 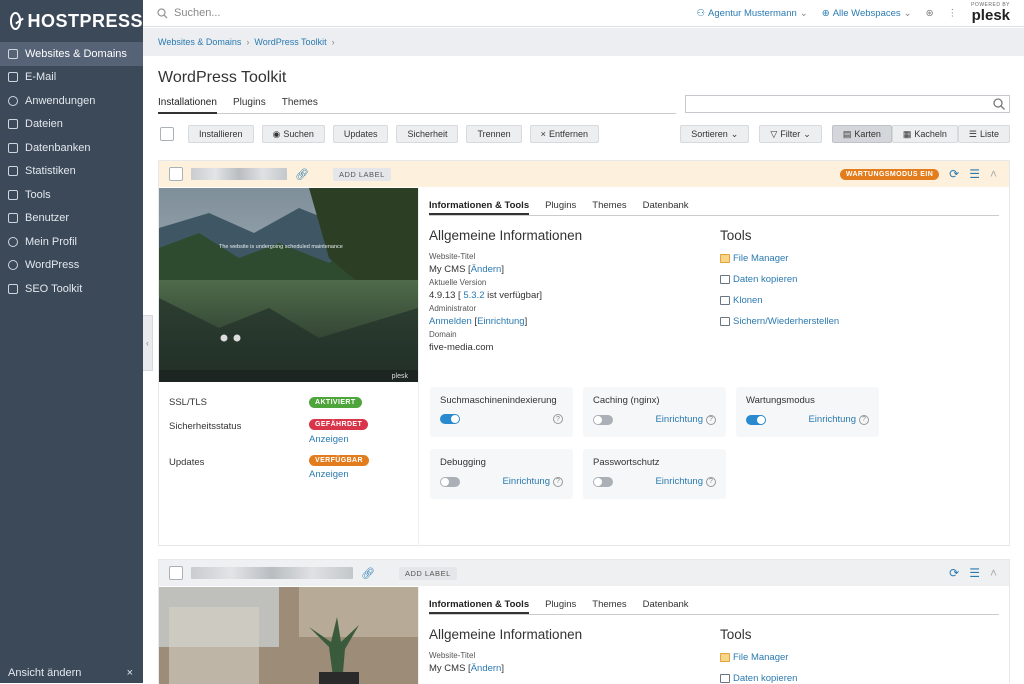 What do you see at coordinates (983, 134) in the screenshot?
I see `view-list-button: ☰ Liste` at bounding box center [983, 134].